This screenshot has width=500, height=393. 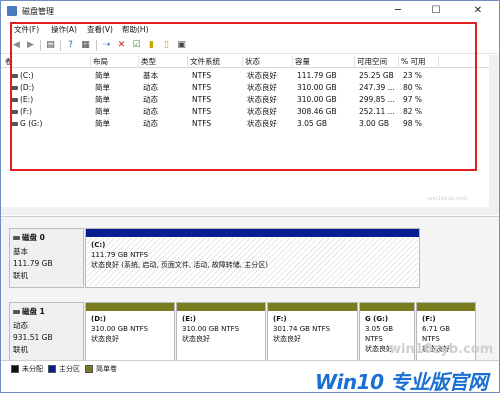 What do you see at coordinates (50, 45) in the screenshot?
I see `console-tree-icon: ▤` at bounding box center [50, 45].